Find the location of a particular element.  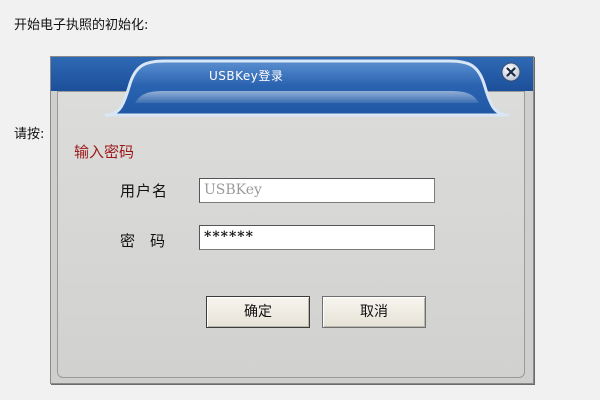

dialog-title-bar: USBKey登录 is located at coordinates (307, 88).